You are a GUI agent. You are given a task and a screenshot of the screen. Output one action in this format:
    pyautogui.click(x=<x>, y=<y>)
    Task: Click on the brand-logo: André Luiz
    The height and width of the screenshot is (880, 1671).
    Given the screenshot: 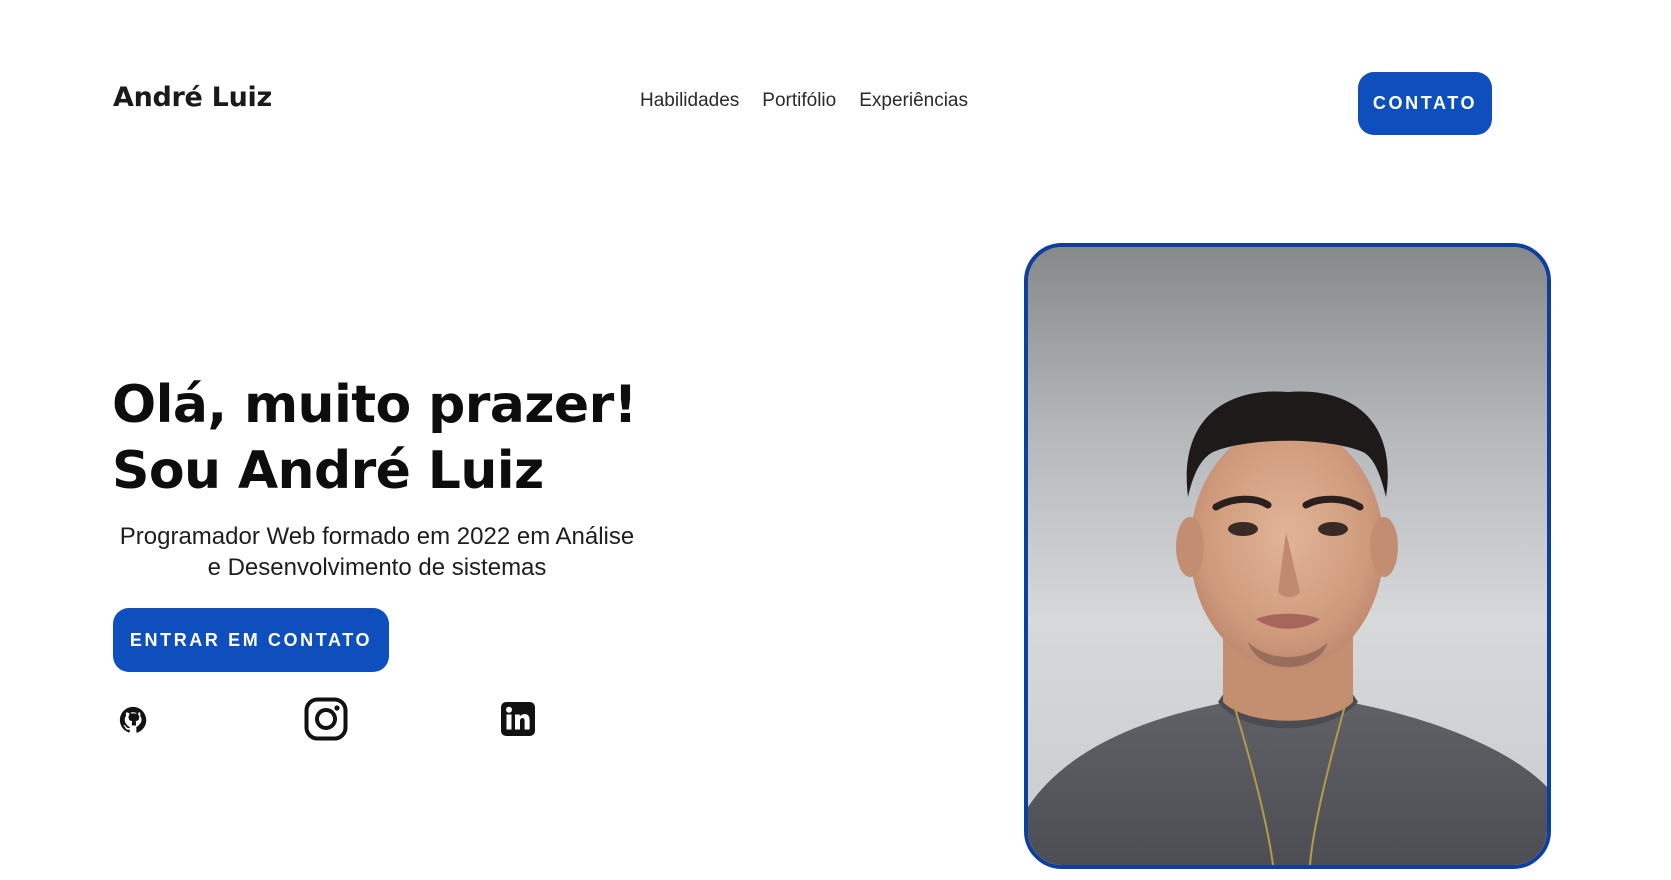 What is the action you would take?
    pyautogui.click(x=192, y=97)
    